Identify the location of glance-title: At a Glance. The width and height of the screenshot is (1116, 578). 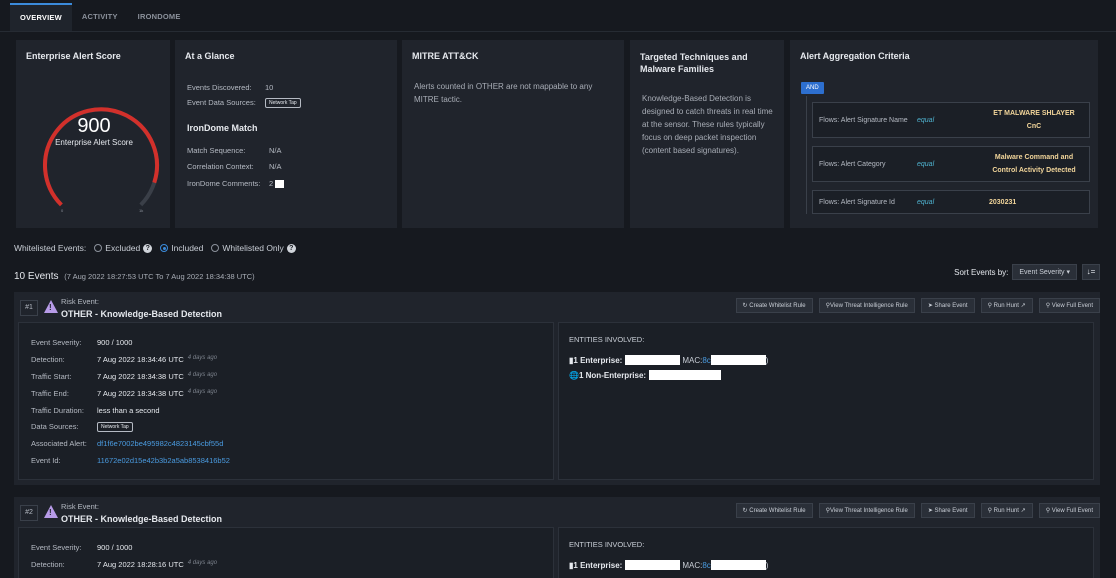
(210, 56).